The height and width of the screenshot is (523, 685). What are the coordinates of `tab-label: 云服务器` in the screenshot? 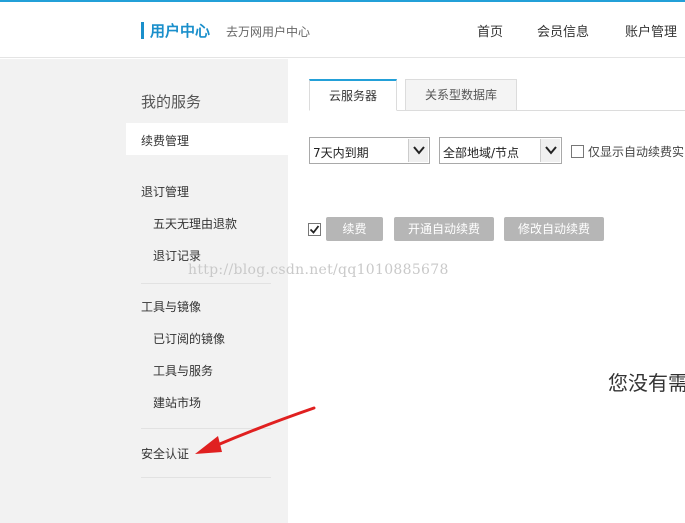 It's located at (352, 96).